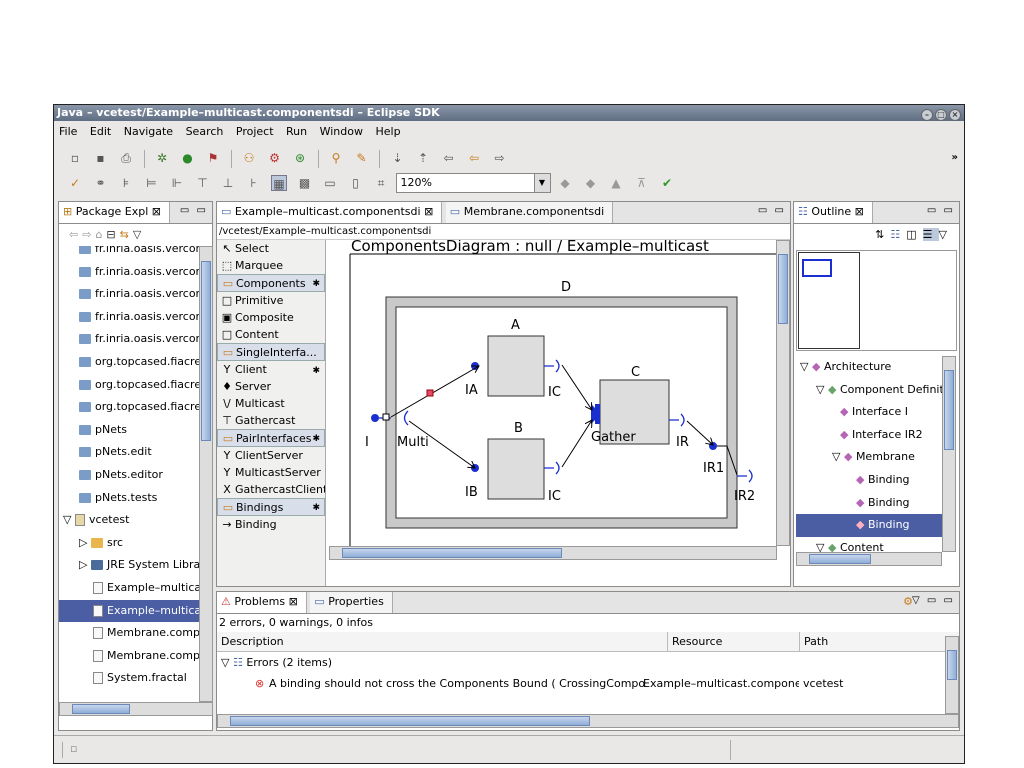  Describe the element at coordinates (271, 438) in the screenshot. I see `palette-drawer: ▭ PairInterfaces ✱` at that location.